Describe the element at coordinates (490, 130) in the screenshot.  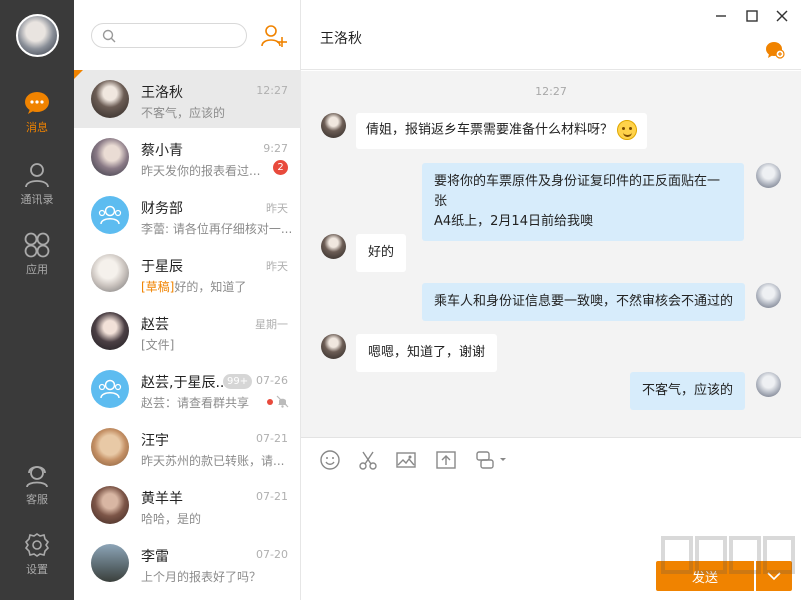
I see `message-text: 倩姐，报销返乡车票需要准备什么材料呀？` at that location.